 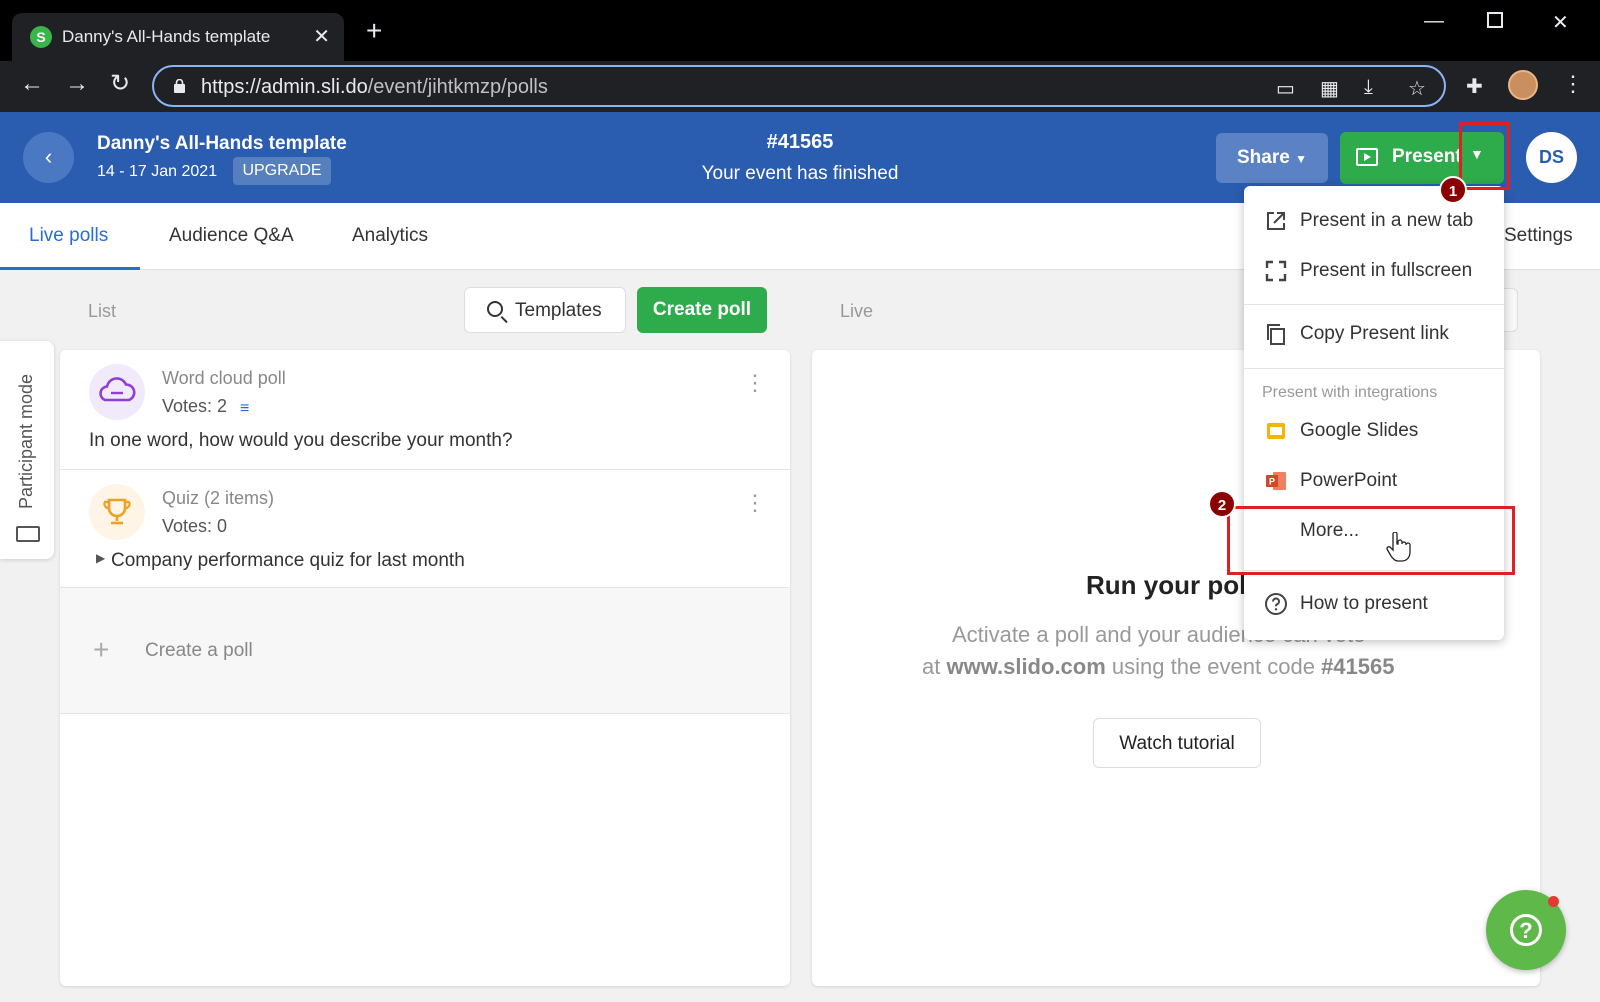 What do you see at coordinates (1177, 743) in the screenshot?
I see `watch-tutorial-button: Watch tutorial` at bounding box center [1177, 743].